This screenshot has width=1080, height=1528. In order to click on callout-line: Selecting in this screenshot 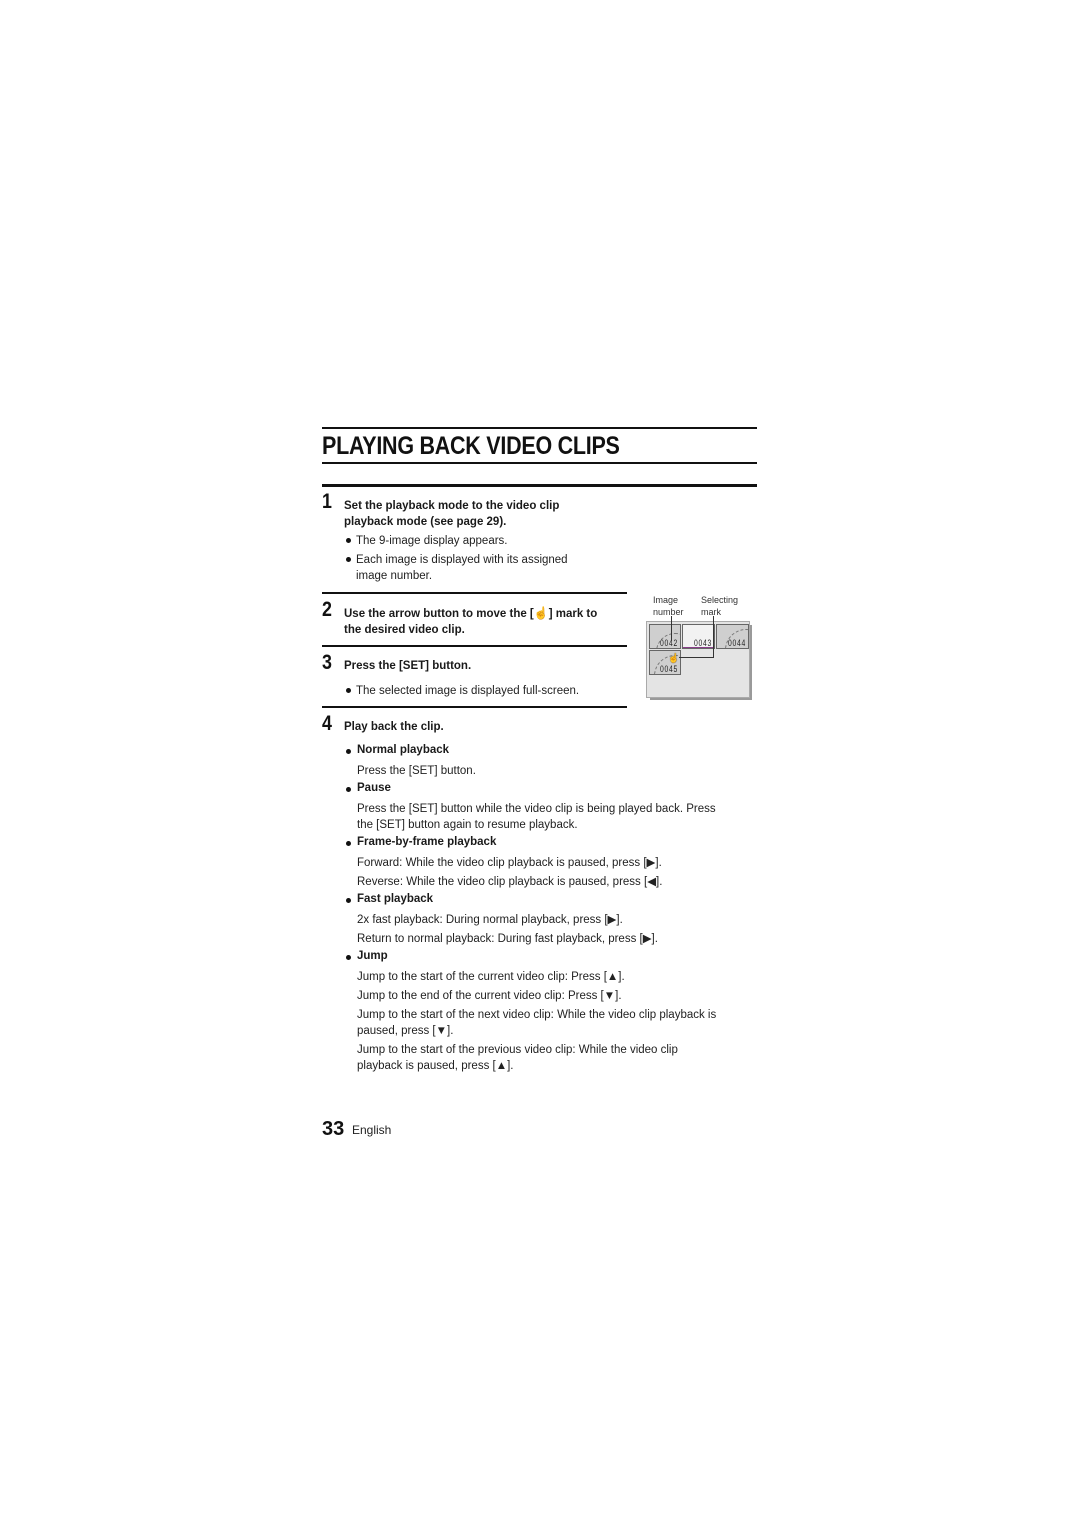, I will do `click(720, 600)`.